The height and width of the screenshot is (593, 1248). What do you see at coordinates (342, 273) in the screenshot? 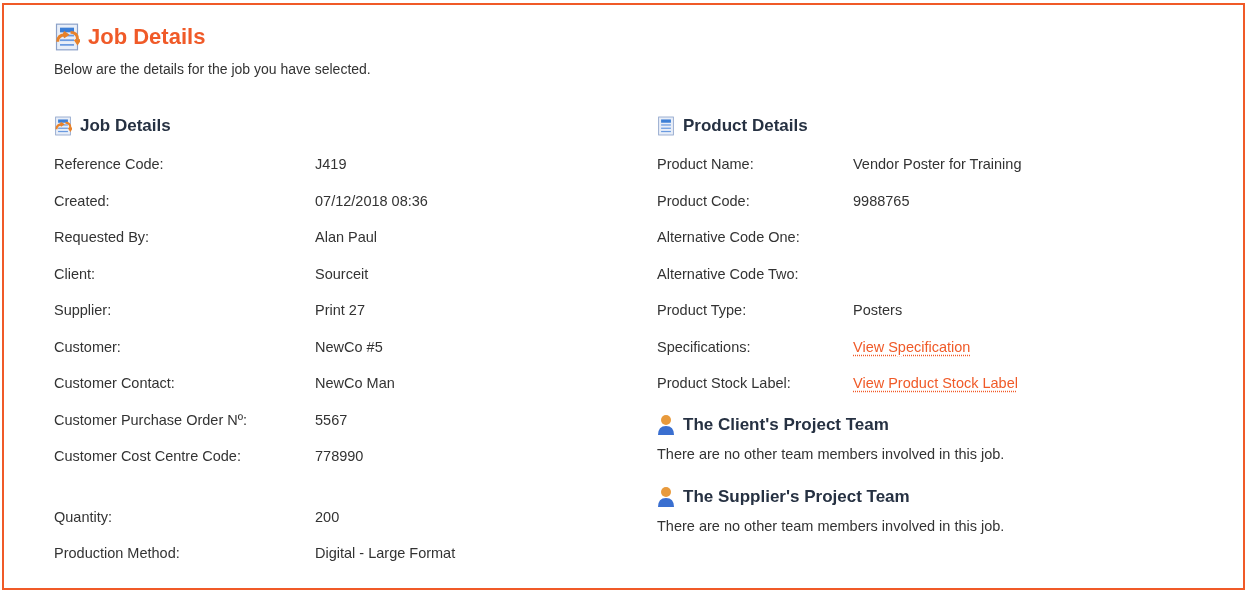
I see `field-value: Sourceit` at bounding box center [342, 273].